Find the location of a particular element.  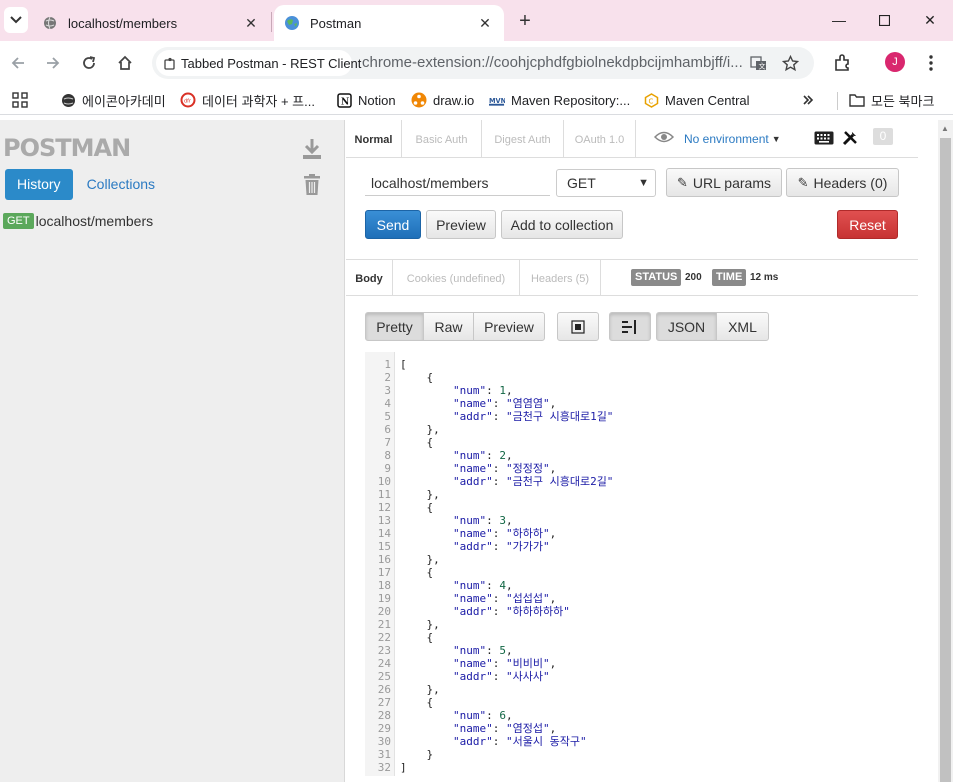

minimize-icon: — is located at coordinates (839, 20).